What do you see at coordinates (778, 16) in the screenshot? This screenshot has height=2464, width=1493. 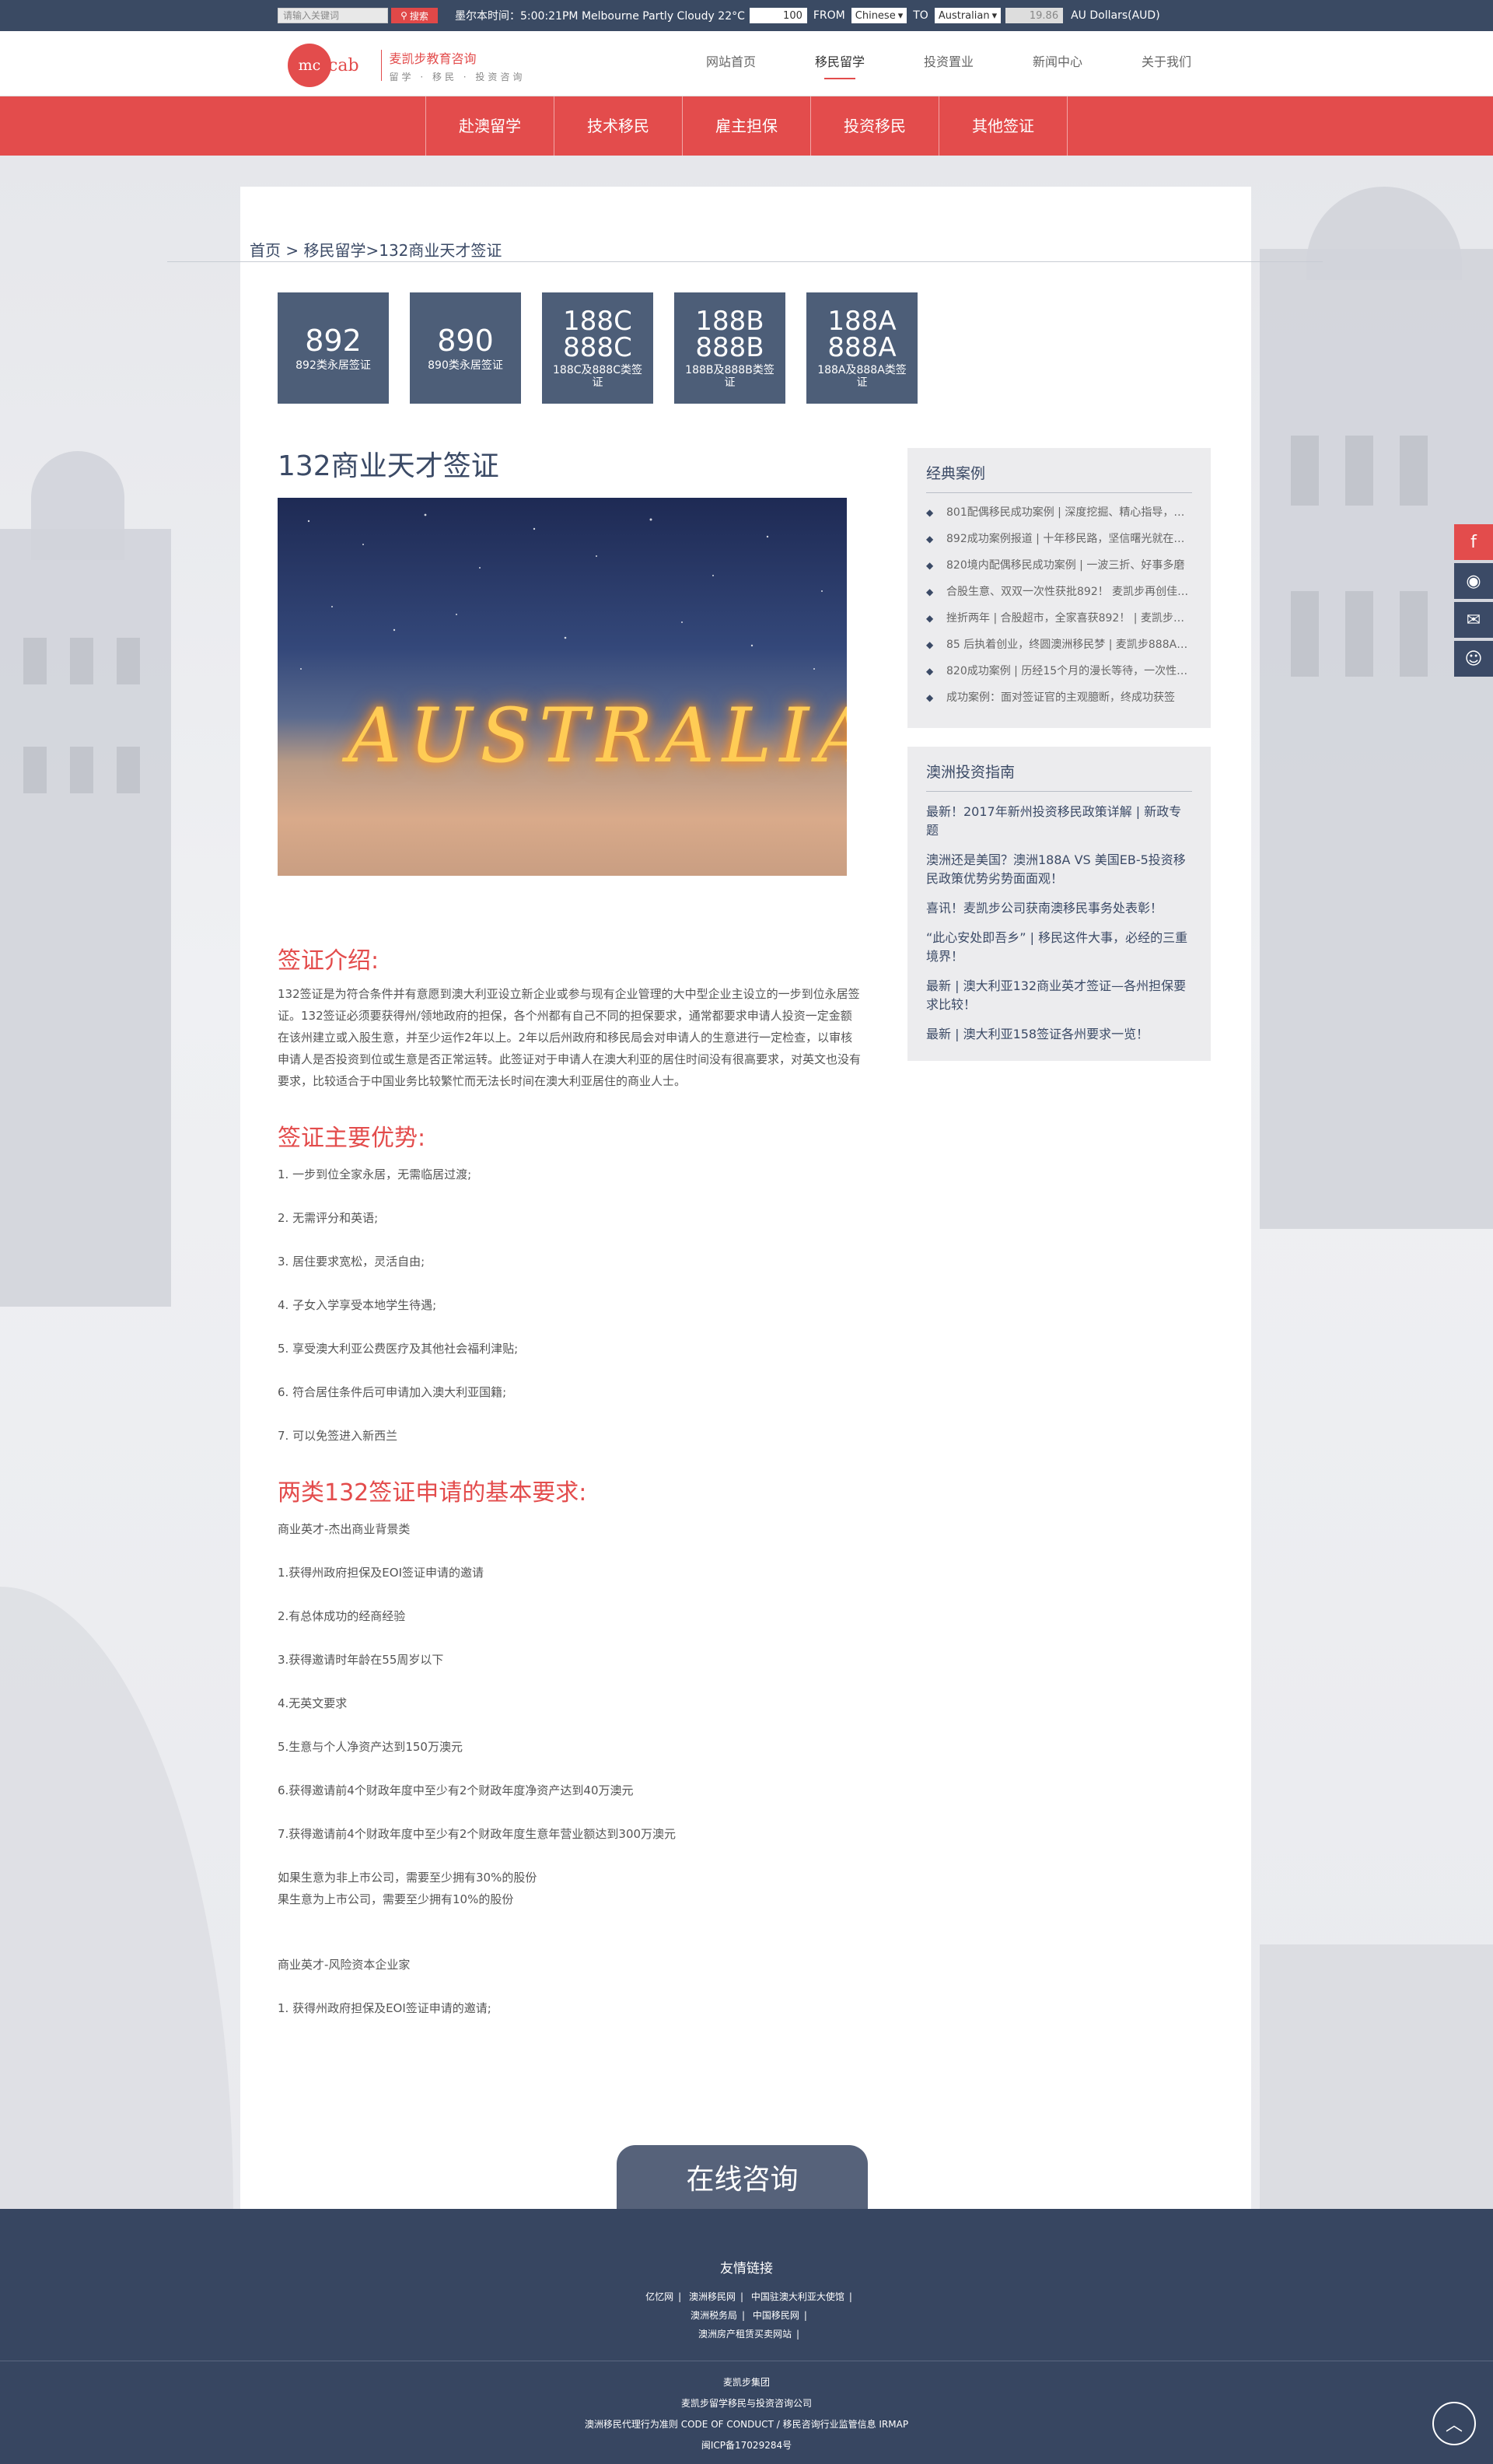 I see `amount-input: 100` at bounding box center [778, 16].